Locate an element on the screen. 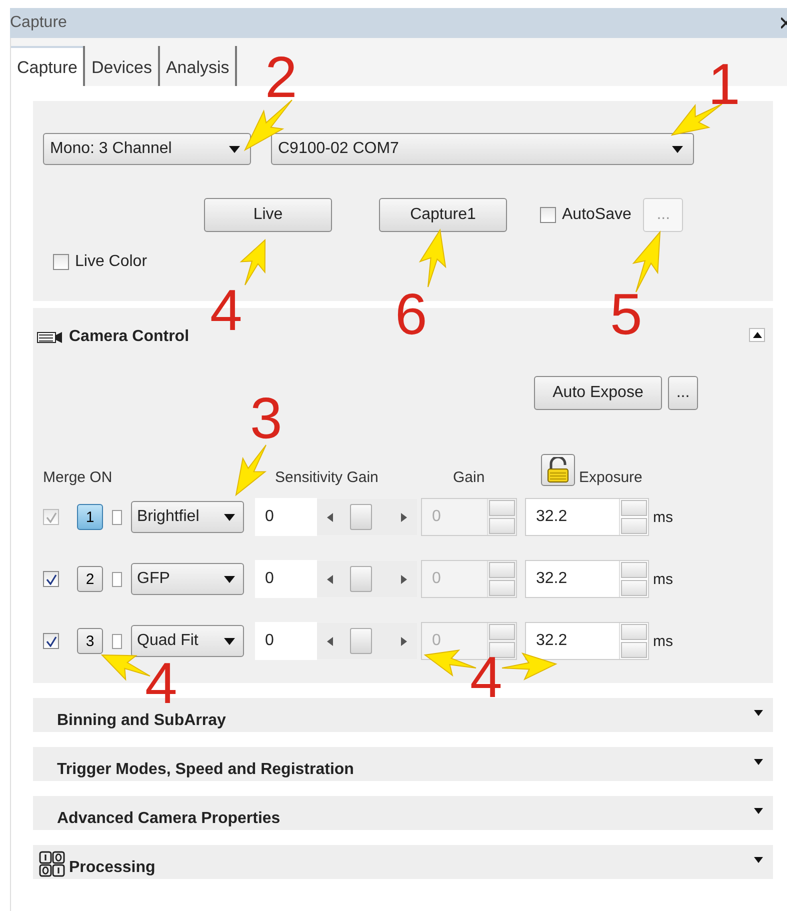  mode-dropdown: Mono: 3 Channel is located at coordinates (147, 149).